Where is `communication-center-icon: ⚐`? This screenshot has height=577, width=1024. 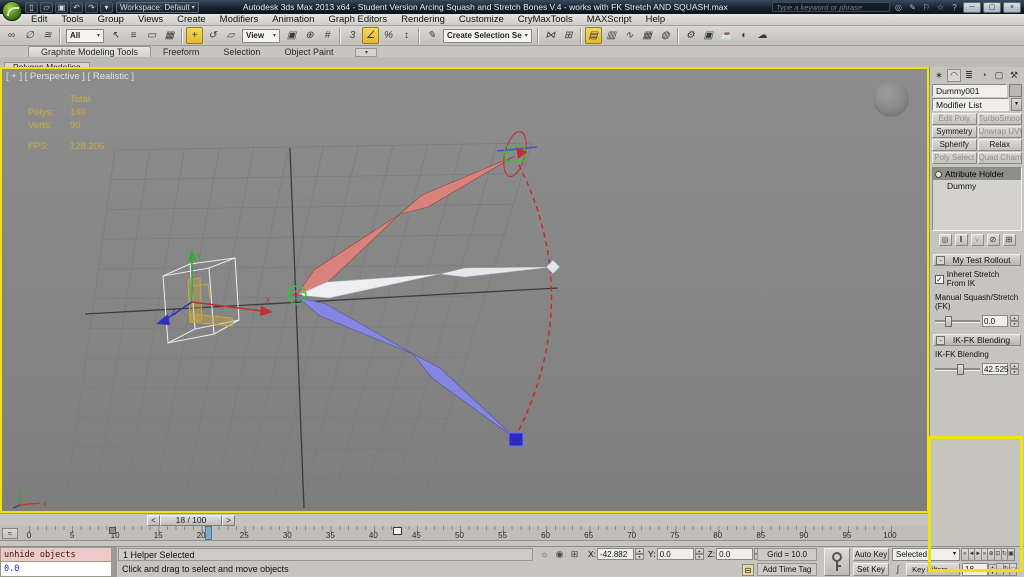
communication-center-icon: ⚐ is located at coordinates (926, 7).